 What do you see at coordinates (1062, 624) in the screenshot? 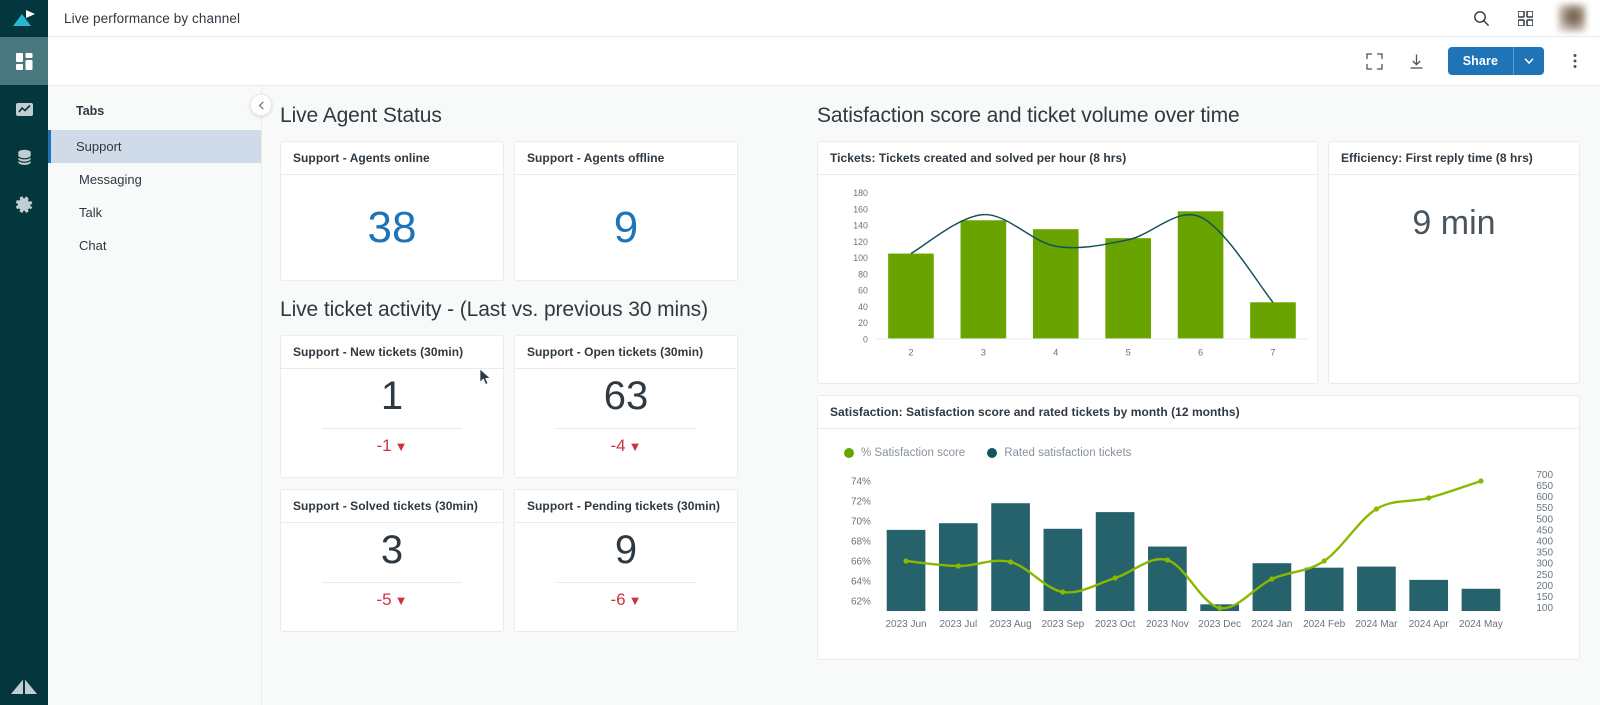
I see `svg-text: 2023 Sep` at bounding box center [1062, 624].